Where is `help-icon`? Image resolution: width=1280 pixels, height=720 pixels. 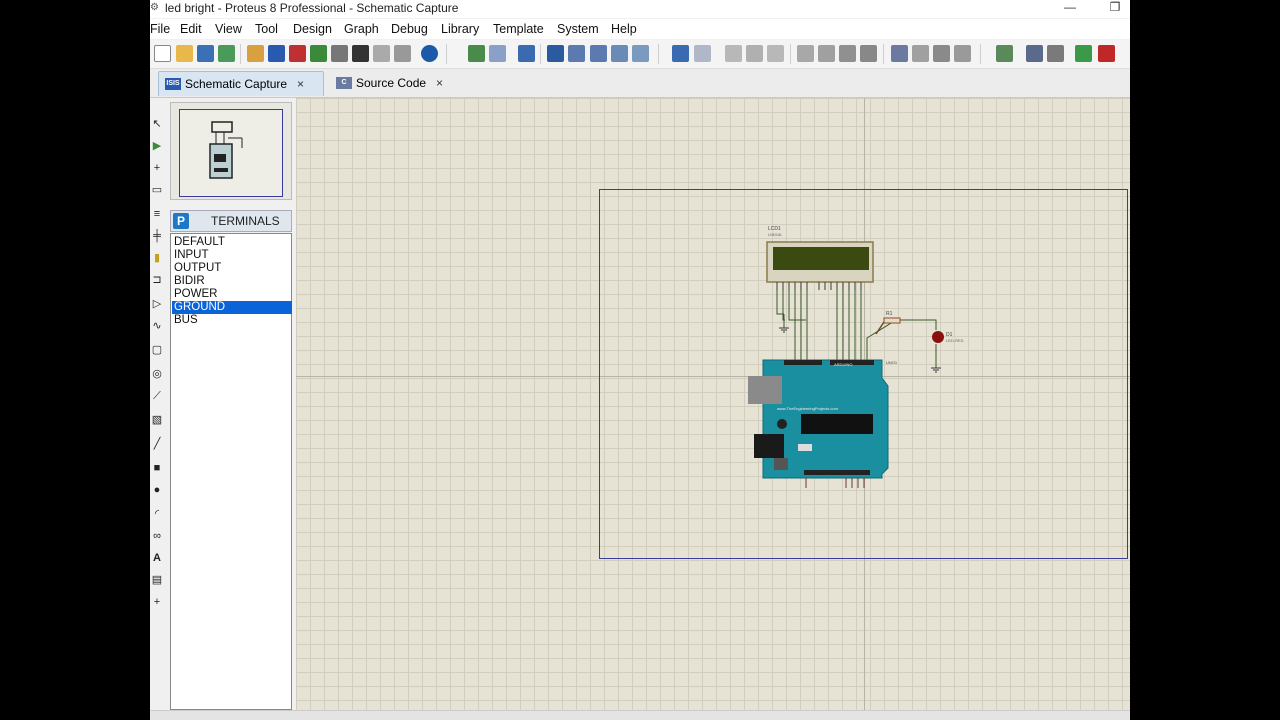
help-icon is located at coordinates (429, 53).